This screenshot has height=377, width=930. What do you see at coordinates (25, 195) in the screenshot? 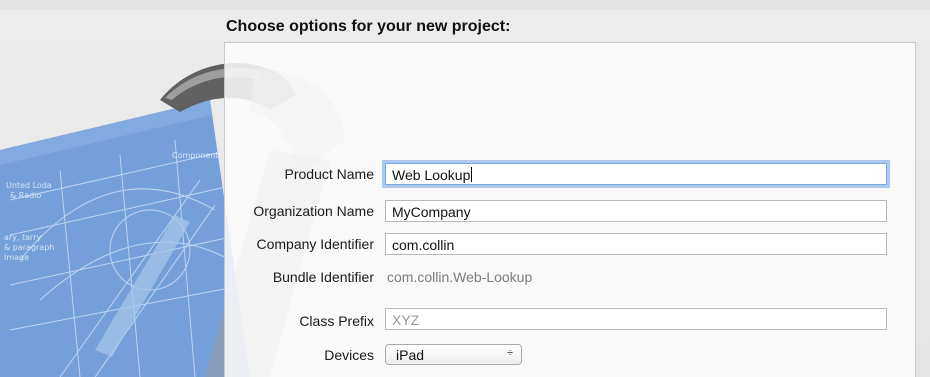
I see `blueprint-text: & Radio` at bounding box center [25, 195].